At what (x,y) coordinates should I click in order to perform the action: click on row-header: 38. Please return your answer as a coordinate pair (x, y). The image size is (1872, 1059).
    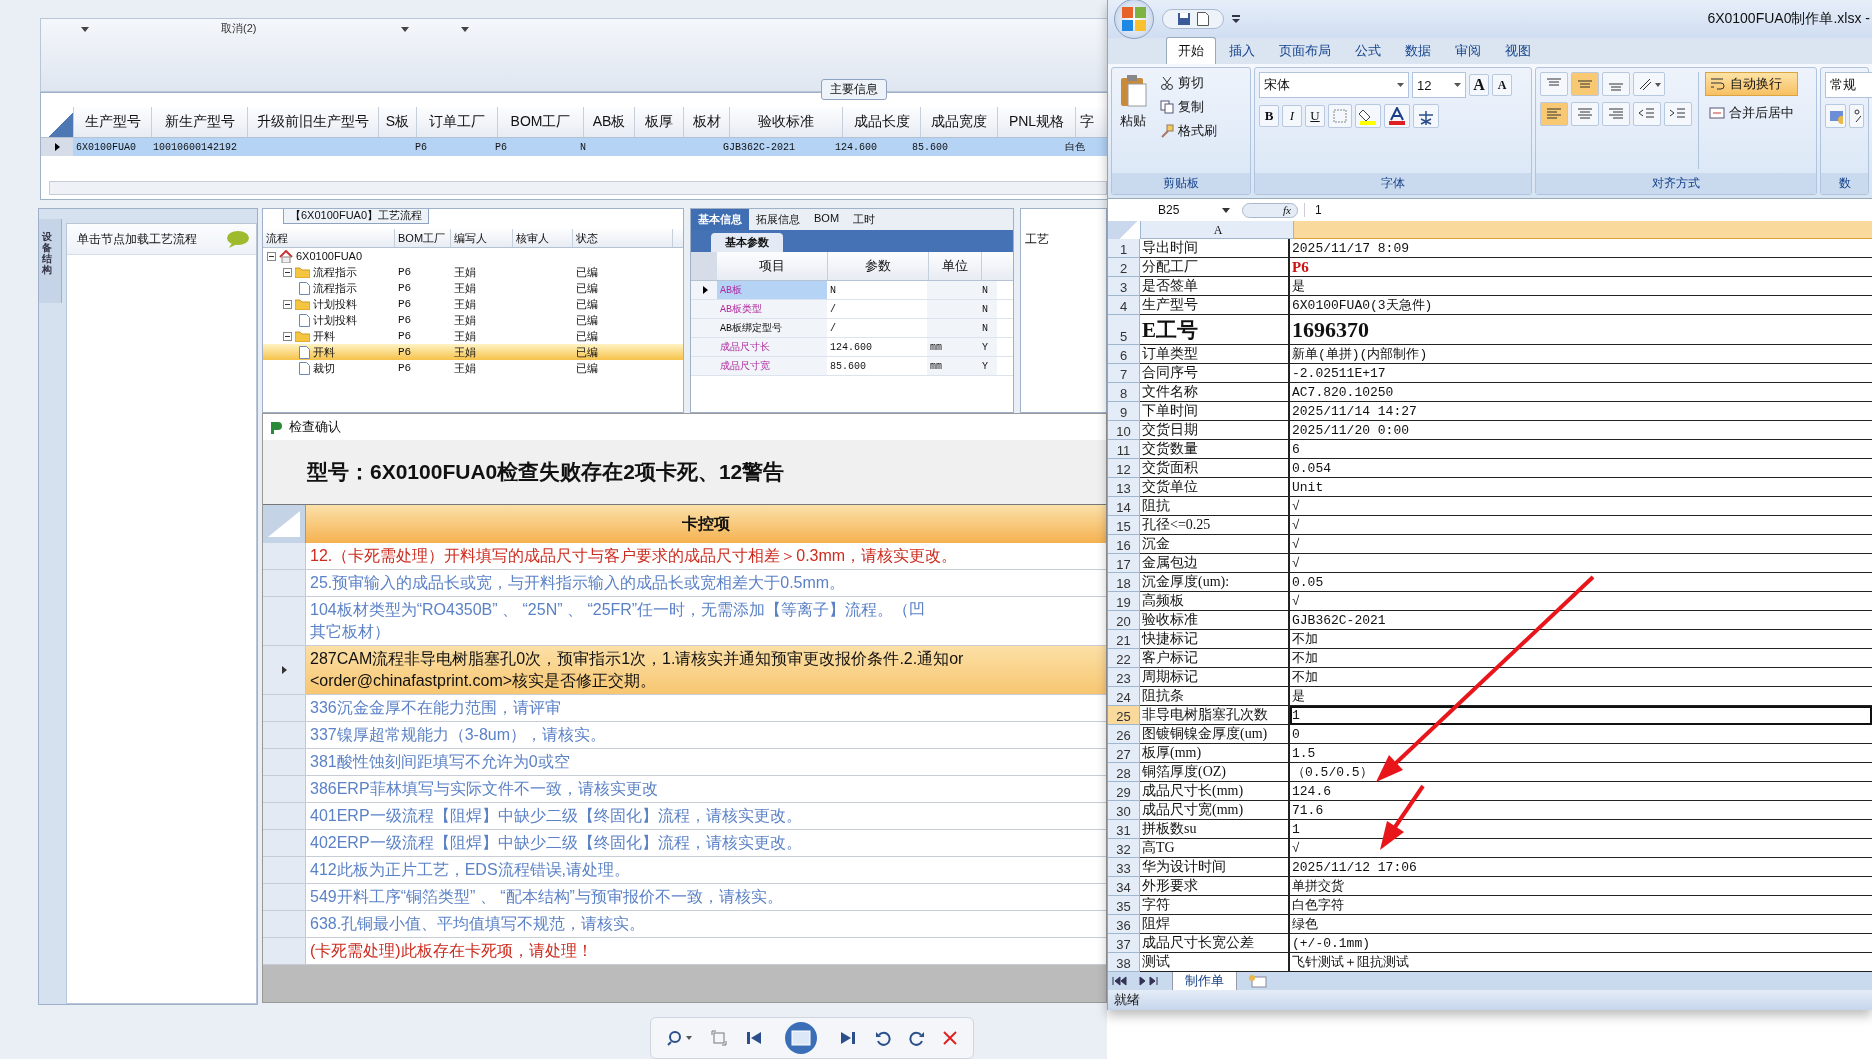
    Looking at the image, I should click on (1124, 962).